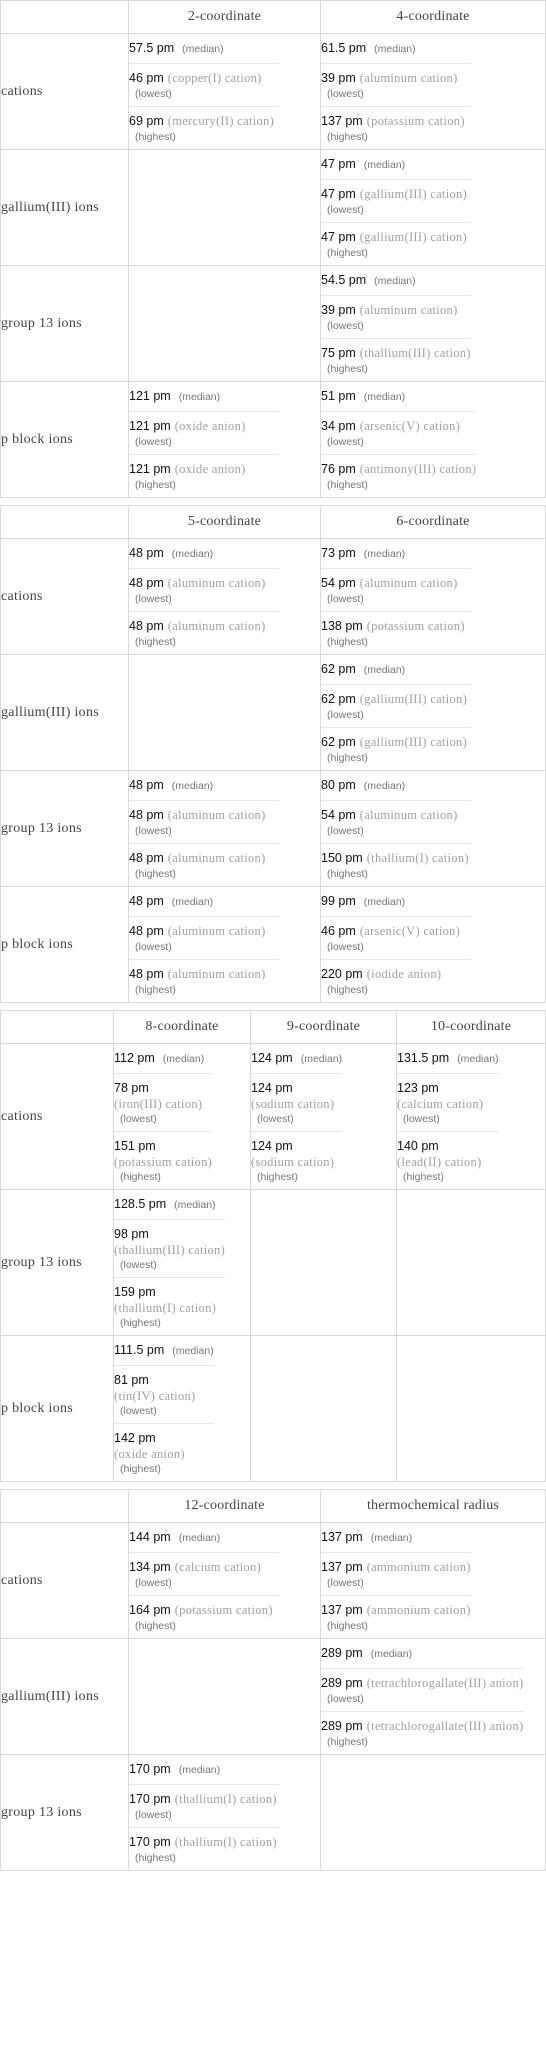  I want to click on highest-value: 121 pm, so click(150, 469).